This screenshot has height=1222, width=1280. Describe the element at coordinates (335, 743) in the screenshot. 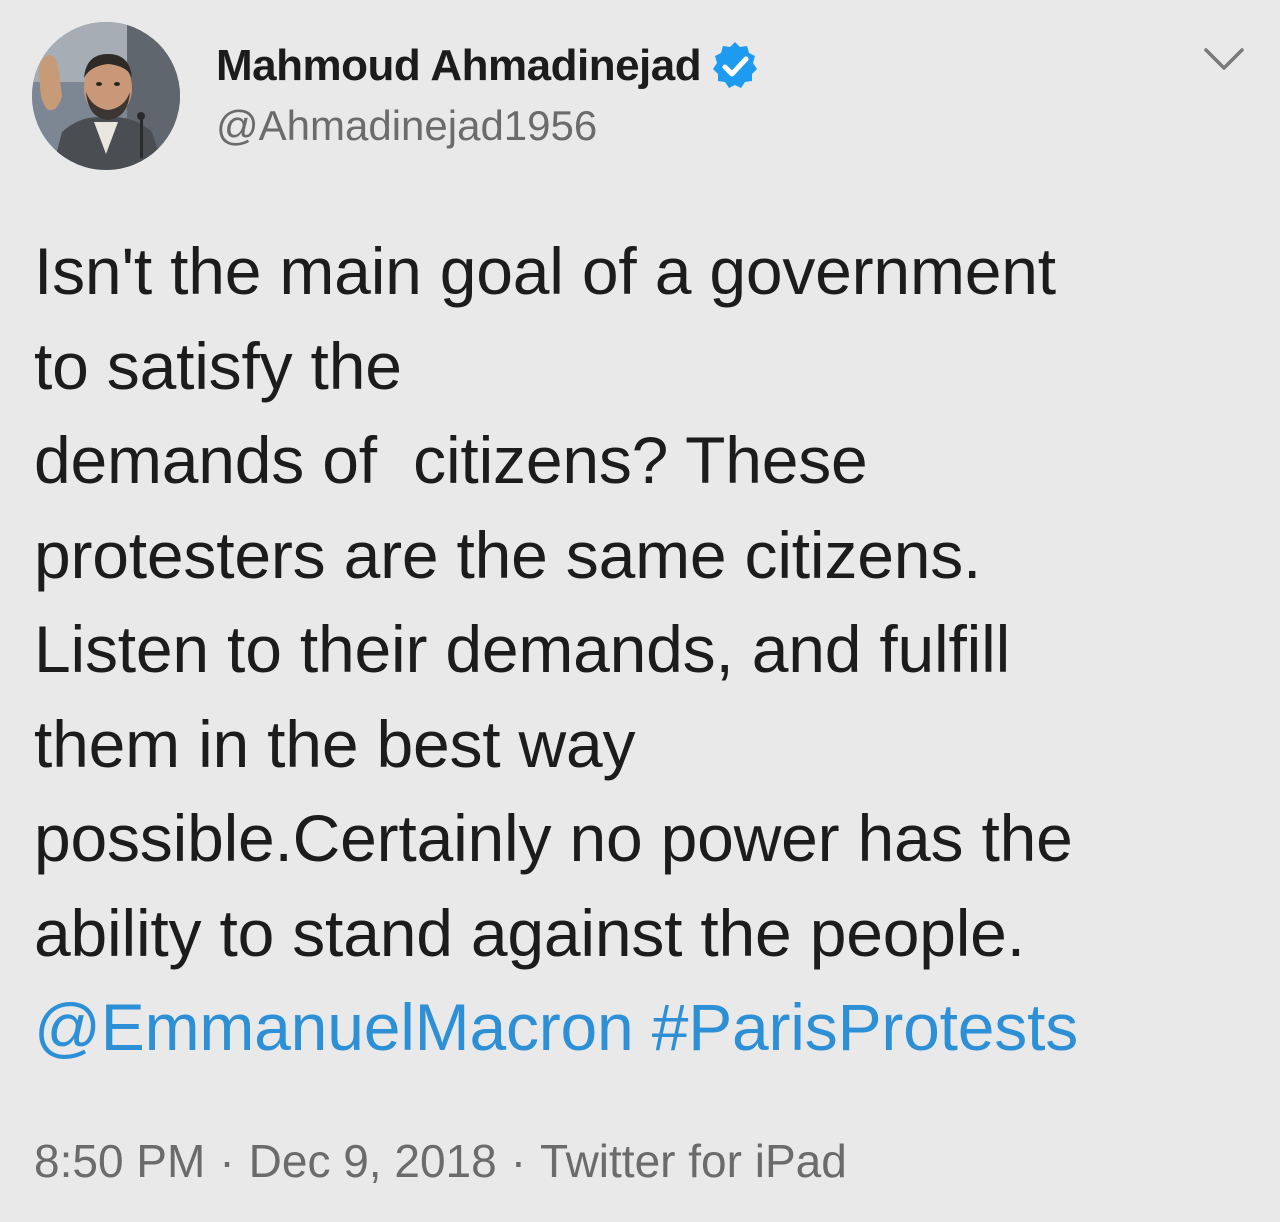

I see `tweet-text-line: them in the best way` at that location.